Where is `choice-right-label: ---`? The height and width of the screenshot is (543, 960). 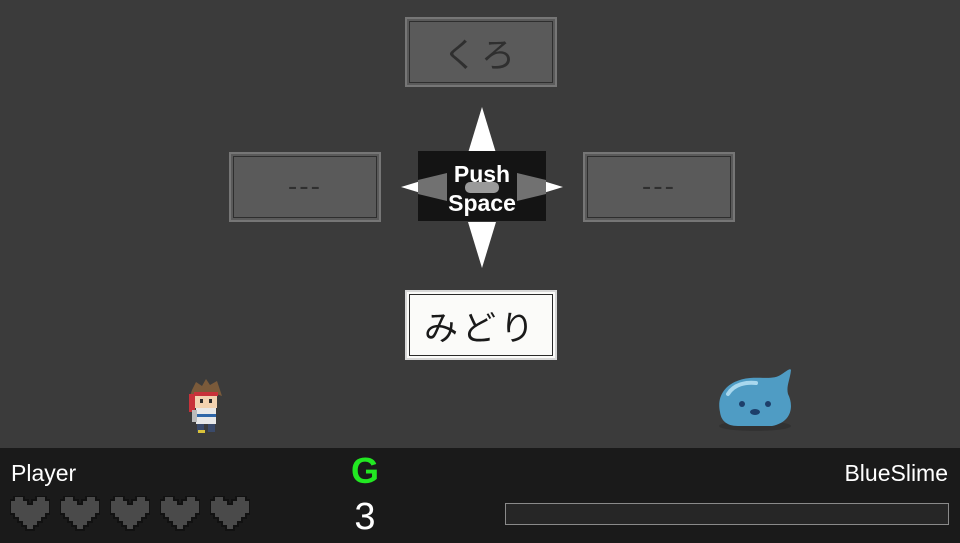
choice-right-label: --- is located at coordinates (659, 187).